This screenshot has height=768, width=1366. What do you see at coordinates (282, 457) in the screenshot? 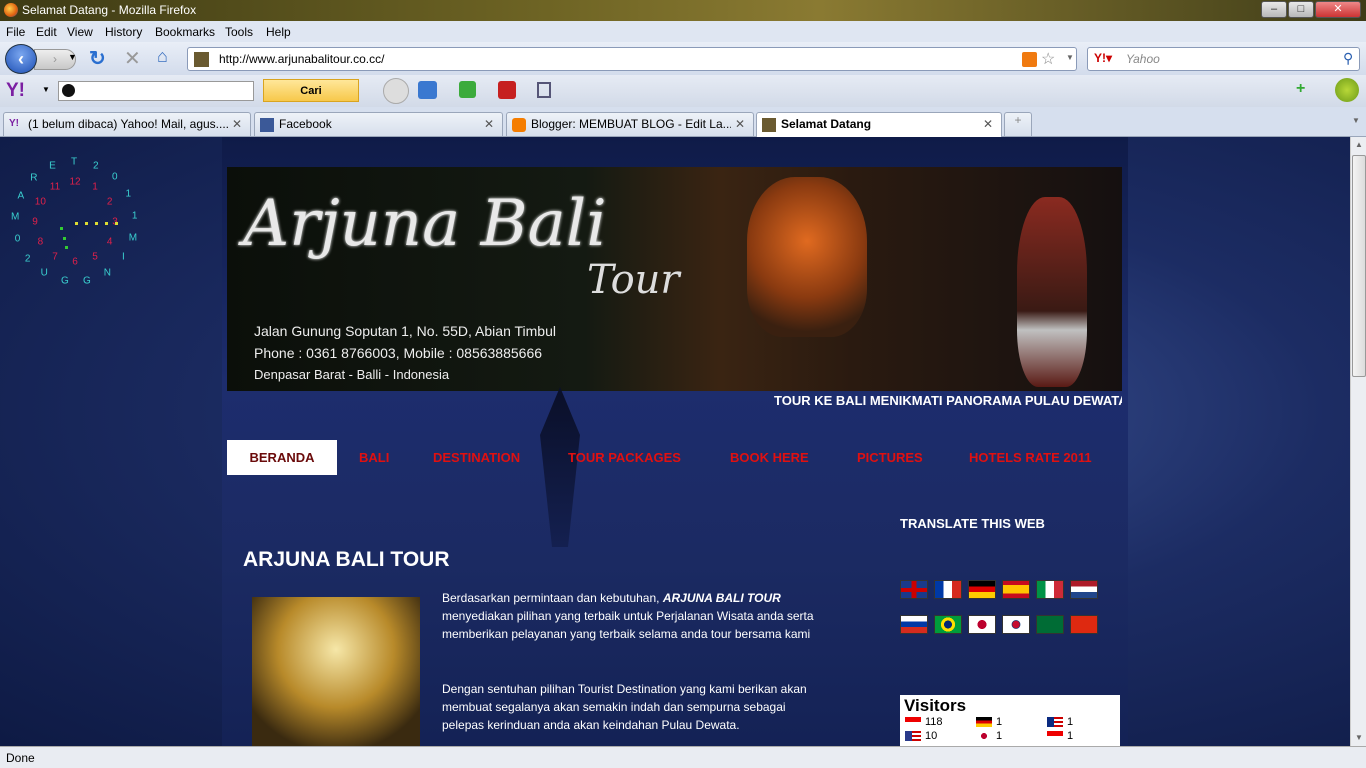
I see `nav-beranda: BERANDA` at bounding box center [282, 457].